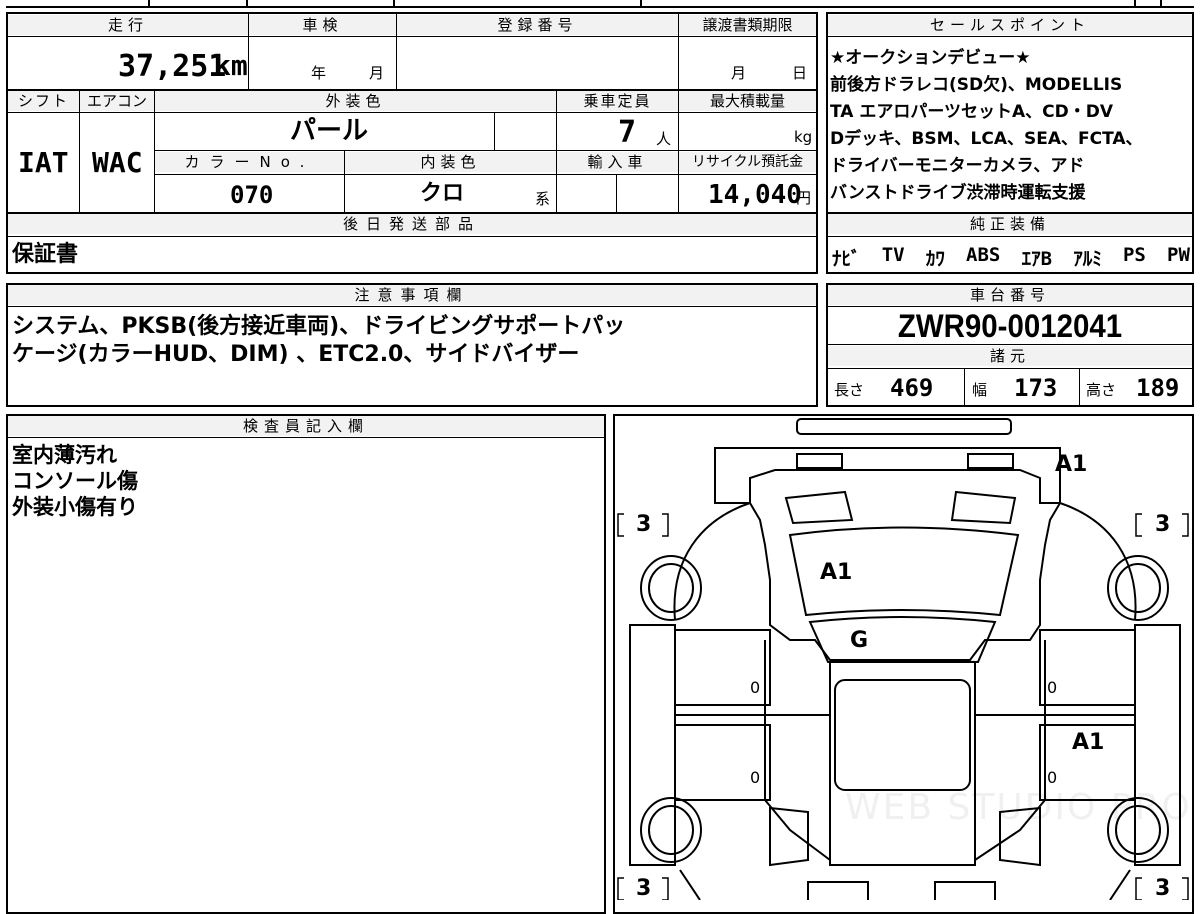 The width and height of the screenshot is (1200, 914). Describe the element at coordinates (747, 101) in the screenshot. I see `max-load-header: 最大積載量` at that location.